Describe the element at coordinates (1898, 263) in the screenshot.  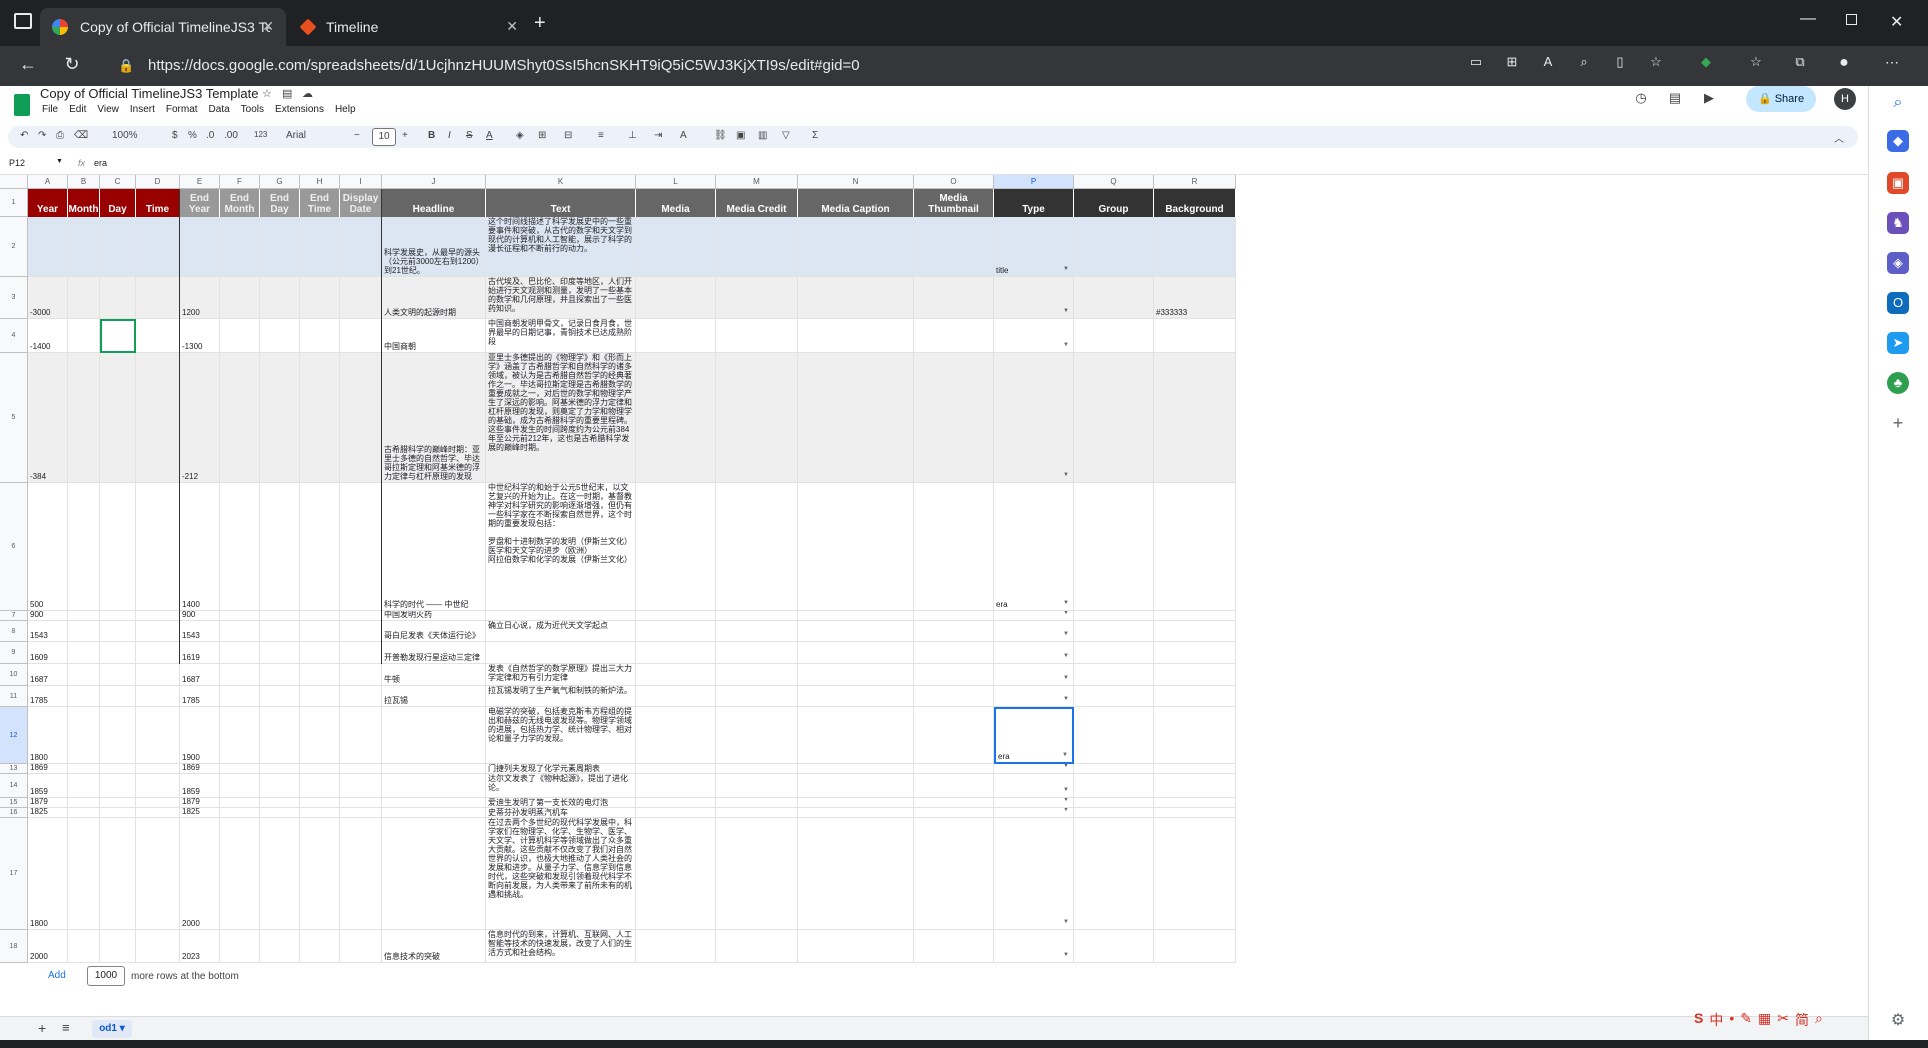
I see `copilot-icon: ◈` at that location.